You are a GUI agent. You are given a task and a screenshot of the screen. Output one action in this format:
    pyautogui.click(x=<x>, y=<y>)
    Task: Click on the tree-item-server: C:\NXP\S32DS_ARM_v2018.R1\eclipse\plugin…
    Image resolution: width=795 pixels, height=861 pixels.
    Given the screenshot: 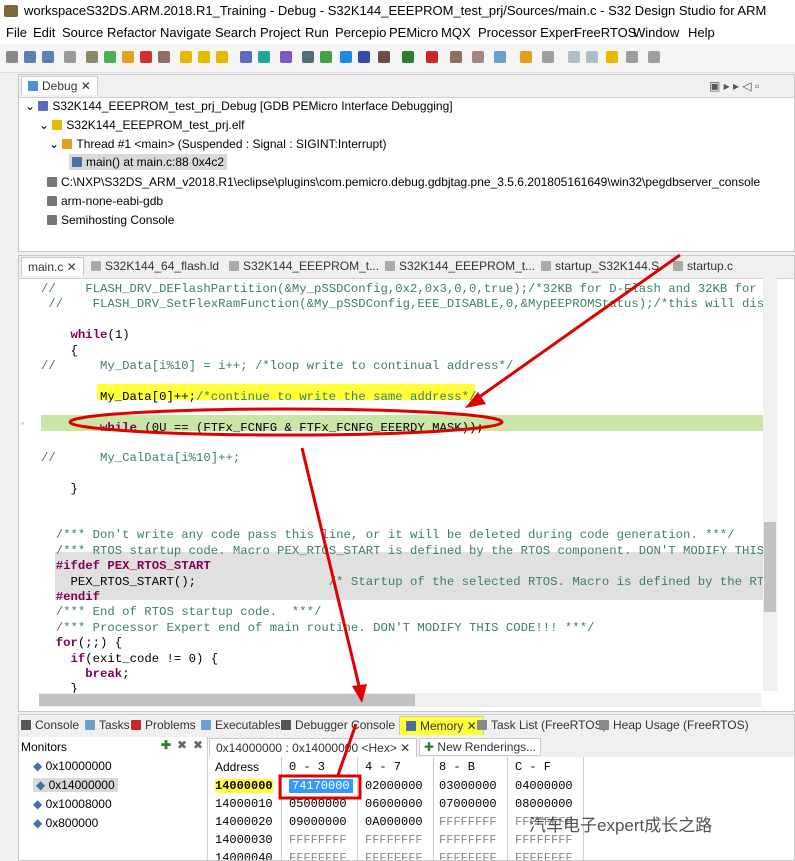 What is the action you would take?
    pyautogui.click(x=403, y=182)
    